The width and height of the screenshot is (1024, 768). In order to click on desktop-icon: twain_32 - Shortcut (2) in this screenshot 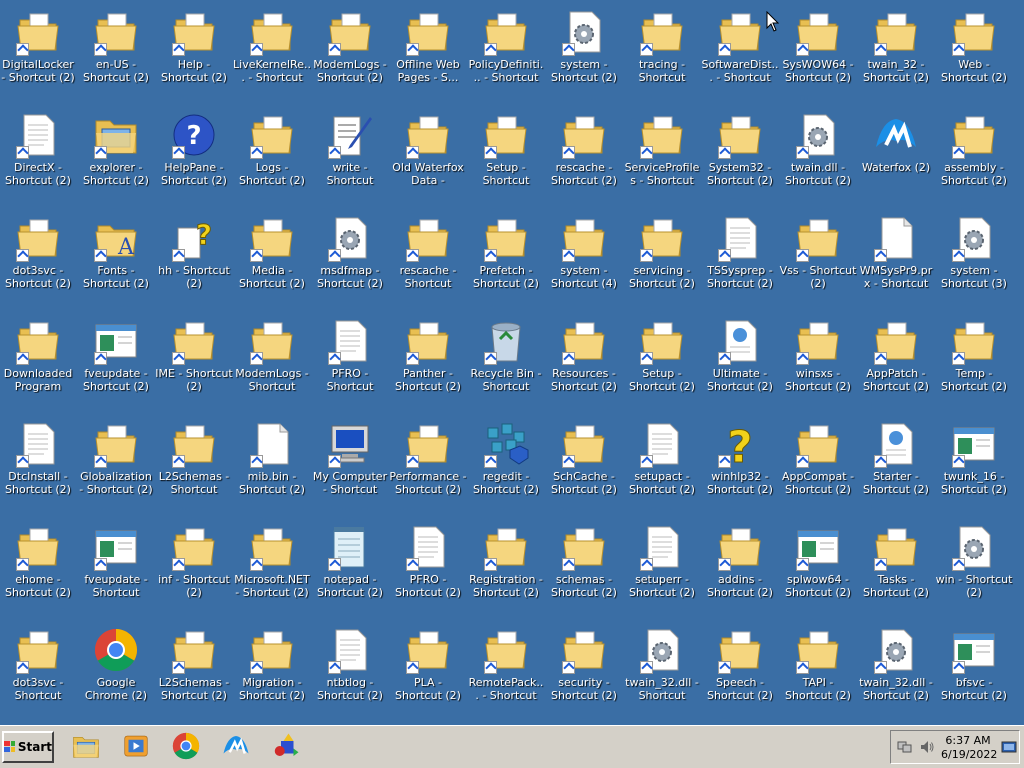, I will do `click(896, 50)`.